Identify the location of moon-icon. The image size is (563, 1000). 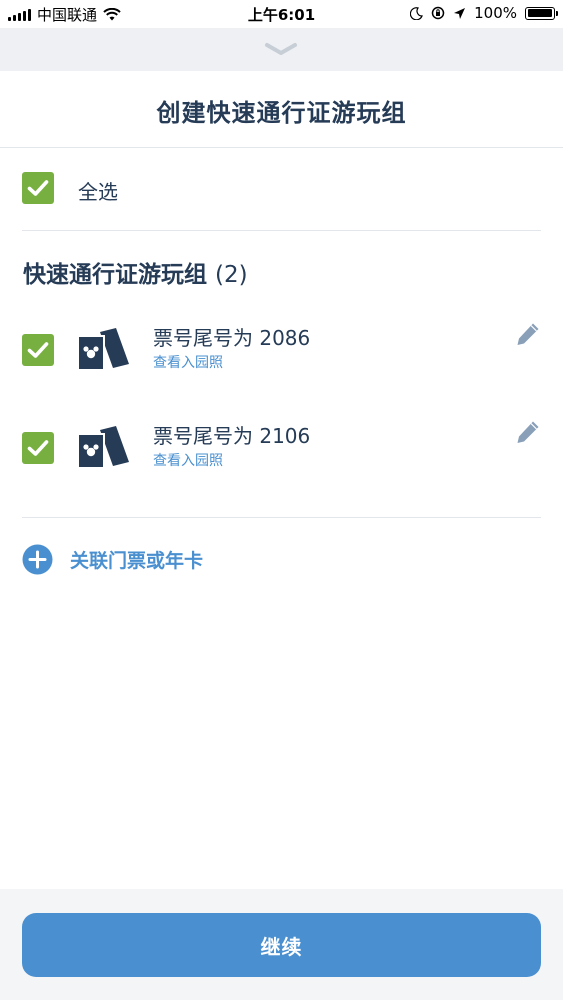
(416, 13).